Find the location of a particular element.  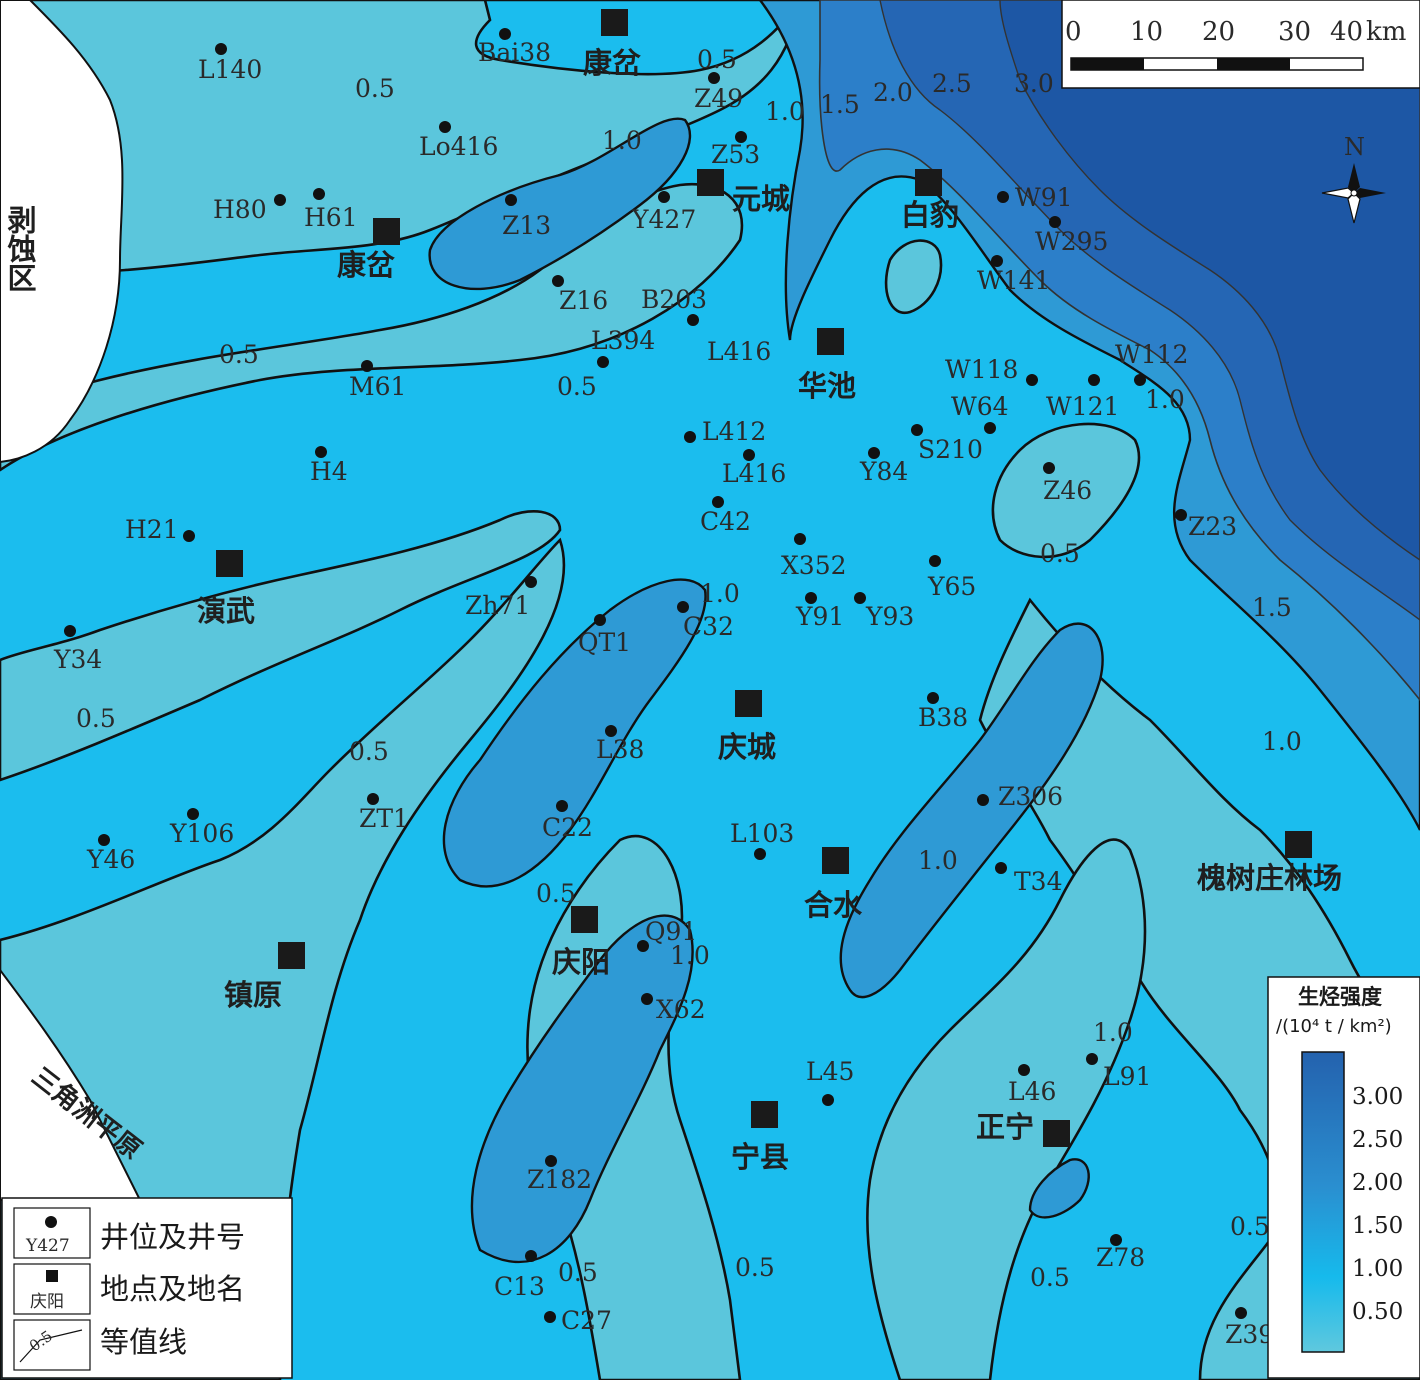

legend-label-well: 井位及井号 is located at coordinates (172, 1237).